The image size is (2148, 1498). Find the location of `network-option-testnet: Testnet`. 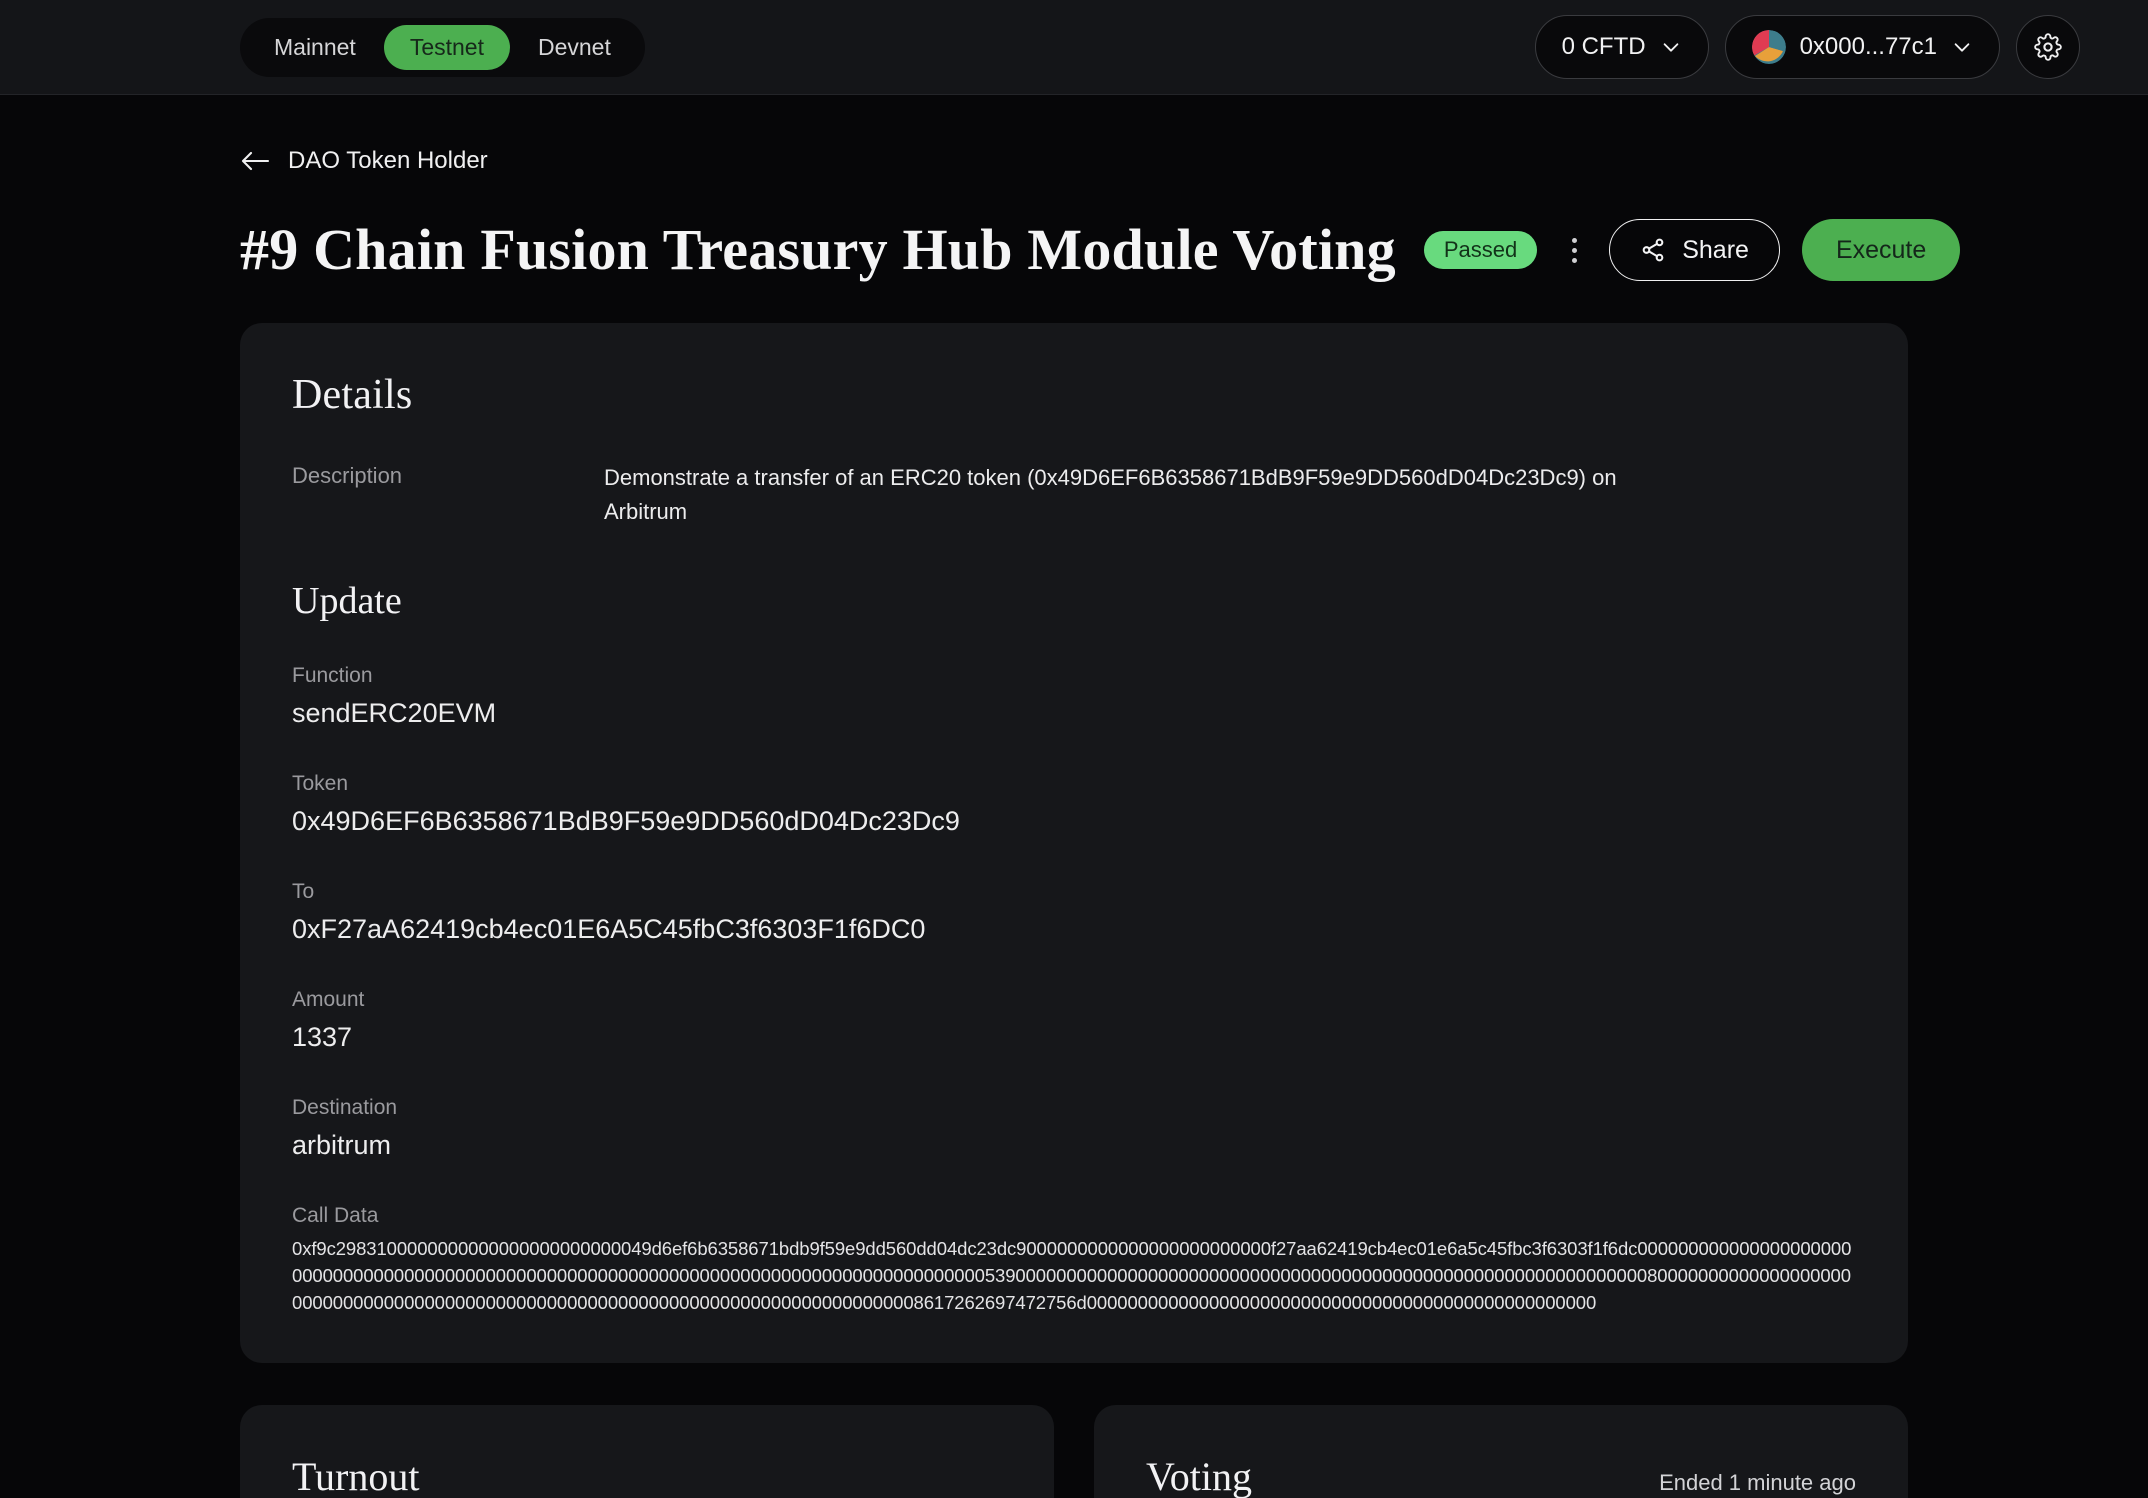

network-option-testnet: Testnet is located at coordinates (446, 47).